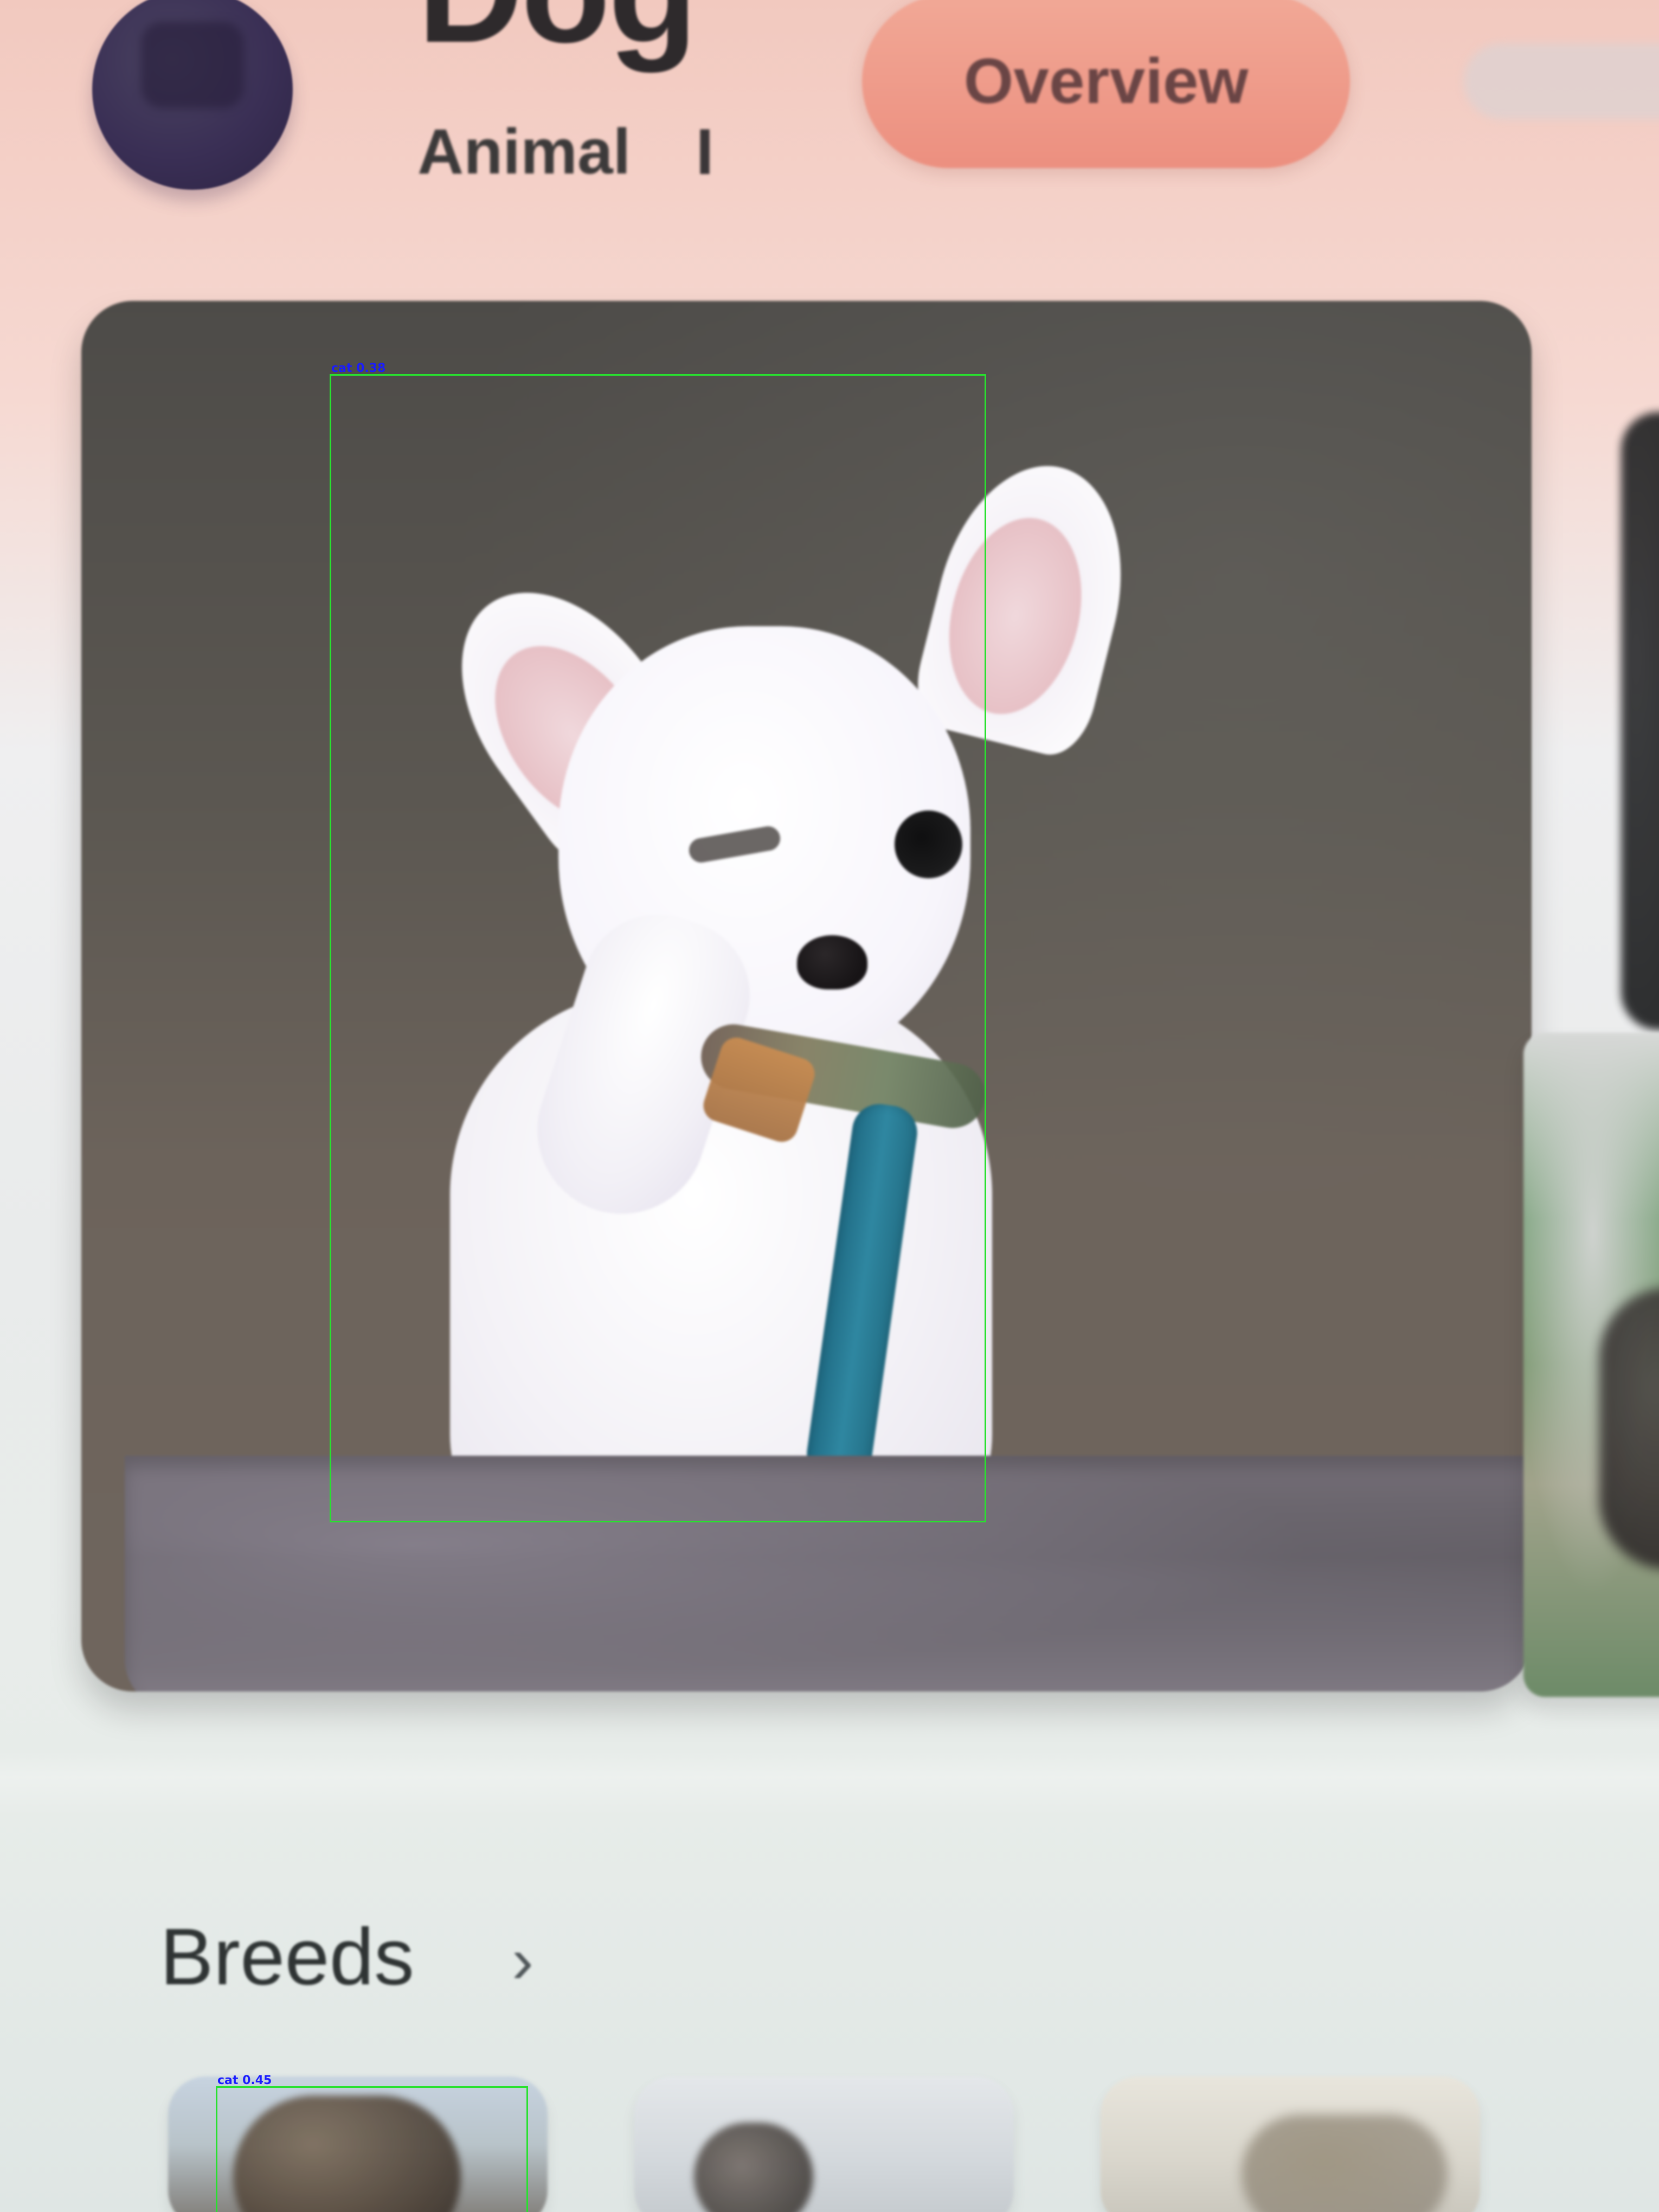 The height and width of the screenshot is (2212, 1659). Describe the element at coordinates (557, 32) in the screenshot. I see `page-title: Dog` at that location.